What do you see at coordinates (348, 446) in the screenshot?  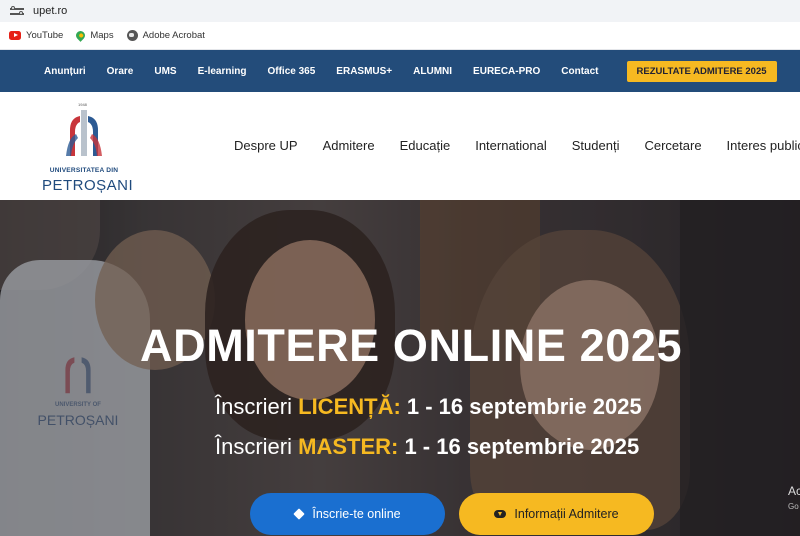 I see `hero-line-key: MASTER:` at bounding box center [348, 446].